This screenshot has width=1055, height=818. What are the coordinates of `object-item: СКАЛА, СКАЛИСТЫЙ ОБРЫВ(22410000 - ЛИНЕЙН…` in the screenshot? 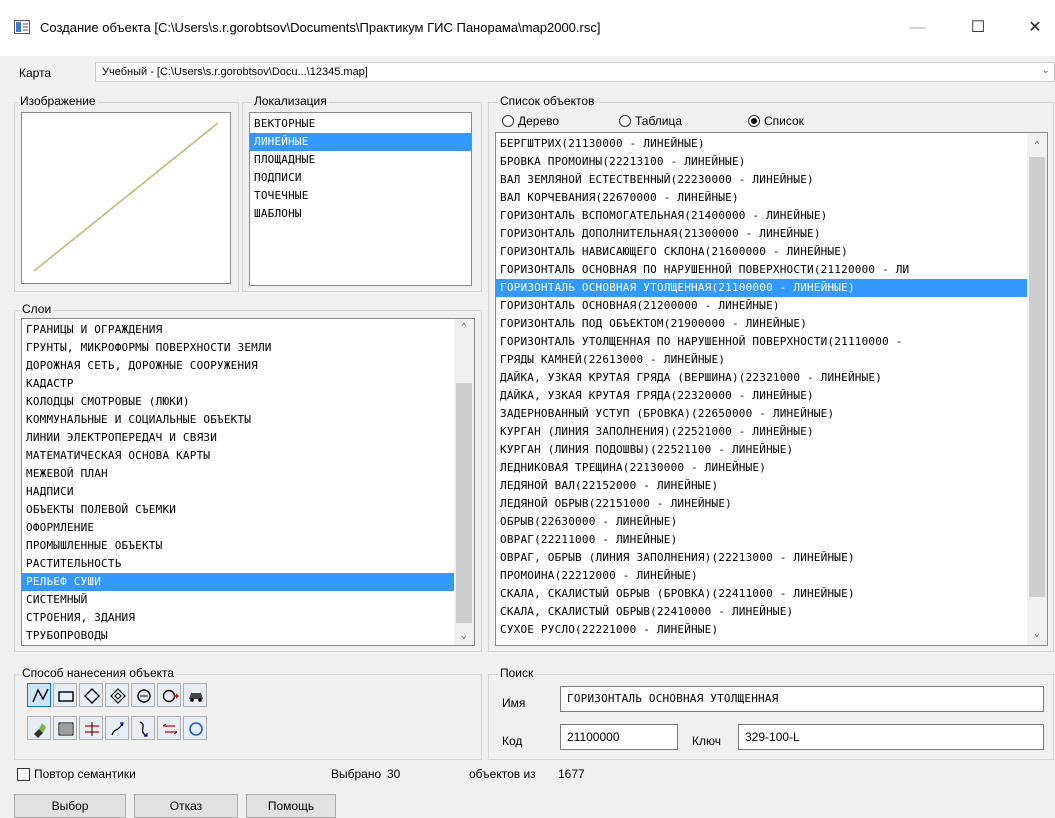 It's located at (762, 612).